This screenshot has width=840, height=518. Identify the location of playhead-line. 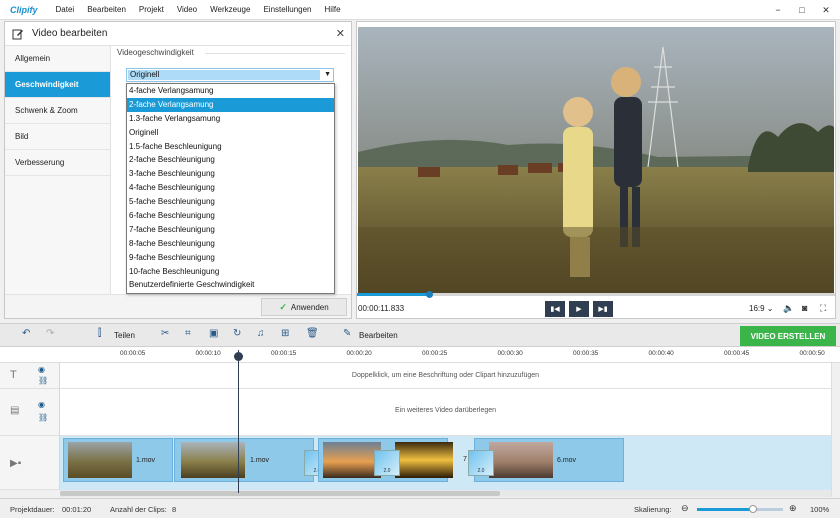
(238, 421).